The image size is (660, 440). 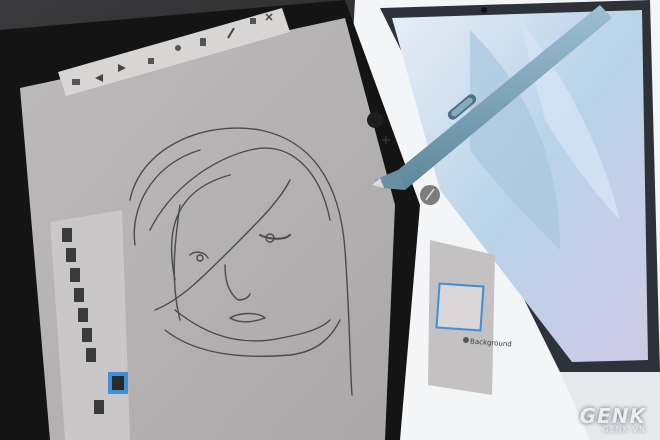 What do you see at coordinates (613, 419) in the screenshot?
I see `site-watermark: GENK GENK.VN` at bounding box center [613, 419].